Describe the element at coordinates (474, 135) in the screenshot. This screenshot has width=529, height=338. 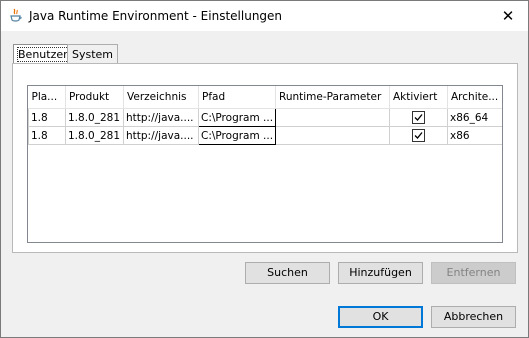
I see `cell-architecture: x86` at that location.